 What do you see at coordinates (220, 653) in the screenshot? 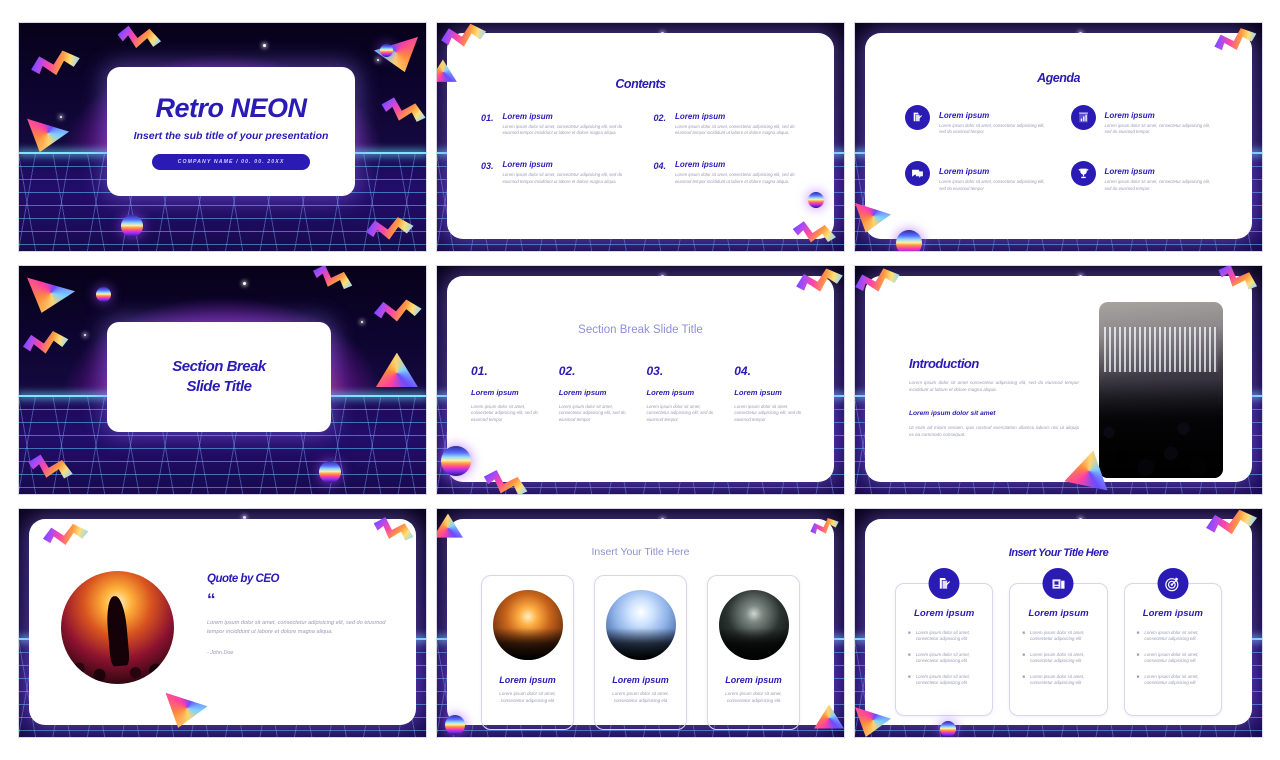
I see `quote-author: - John Doe` at bounding box center [220, 653].